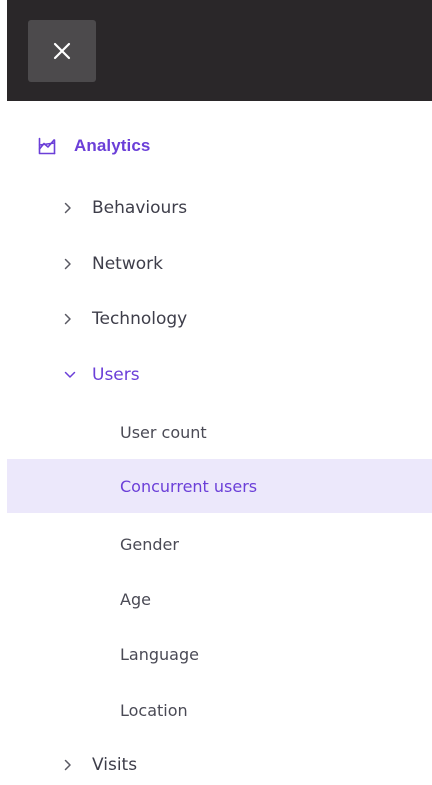 The width and height of the screenshot is (432, 785). I want to click on nav-item-users: Users, so click(102, 375).